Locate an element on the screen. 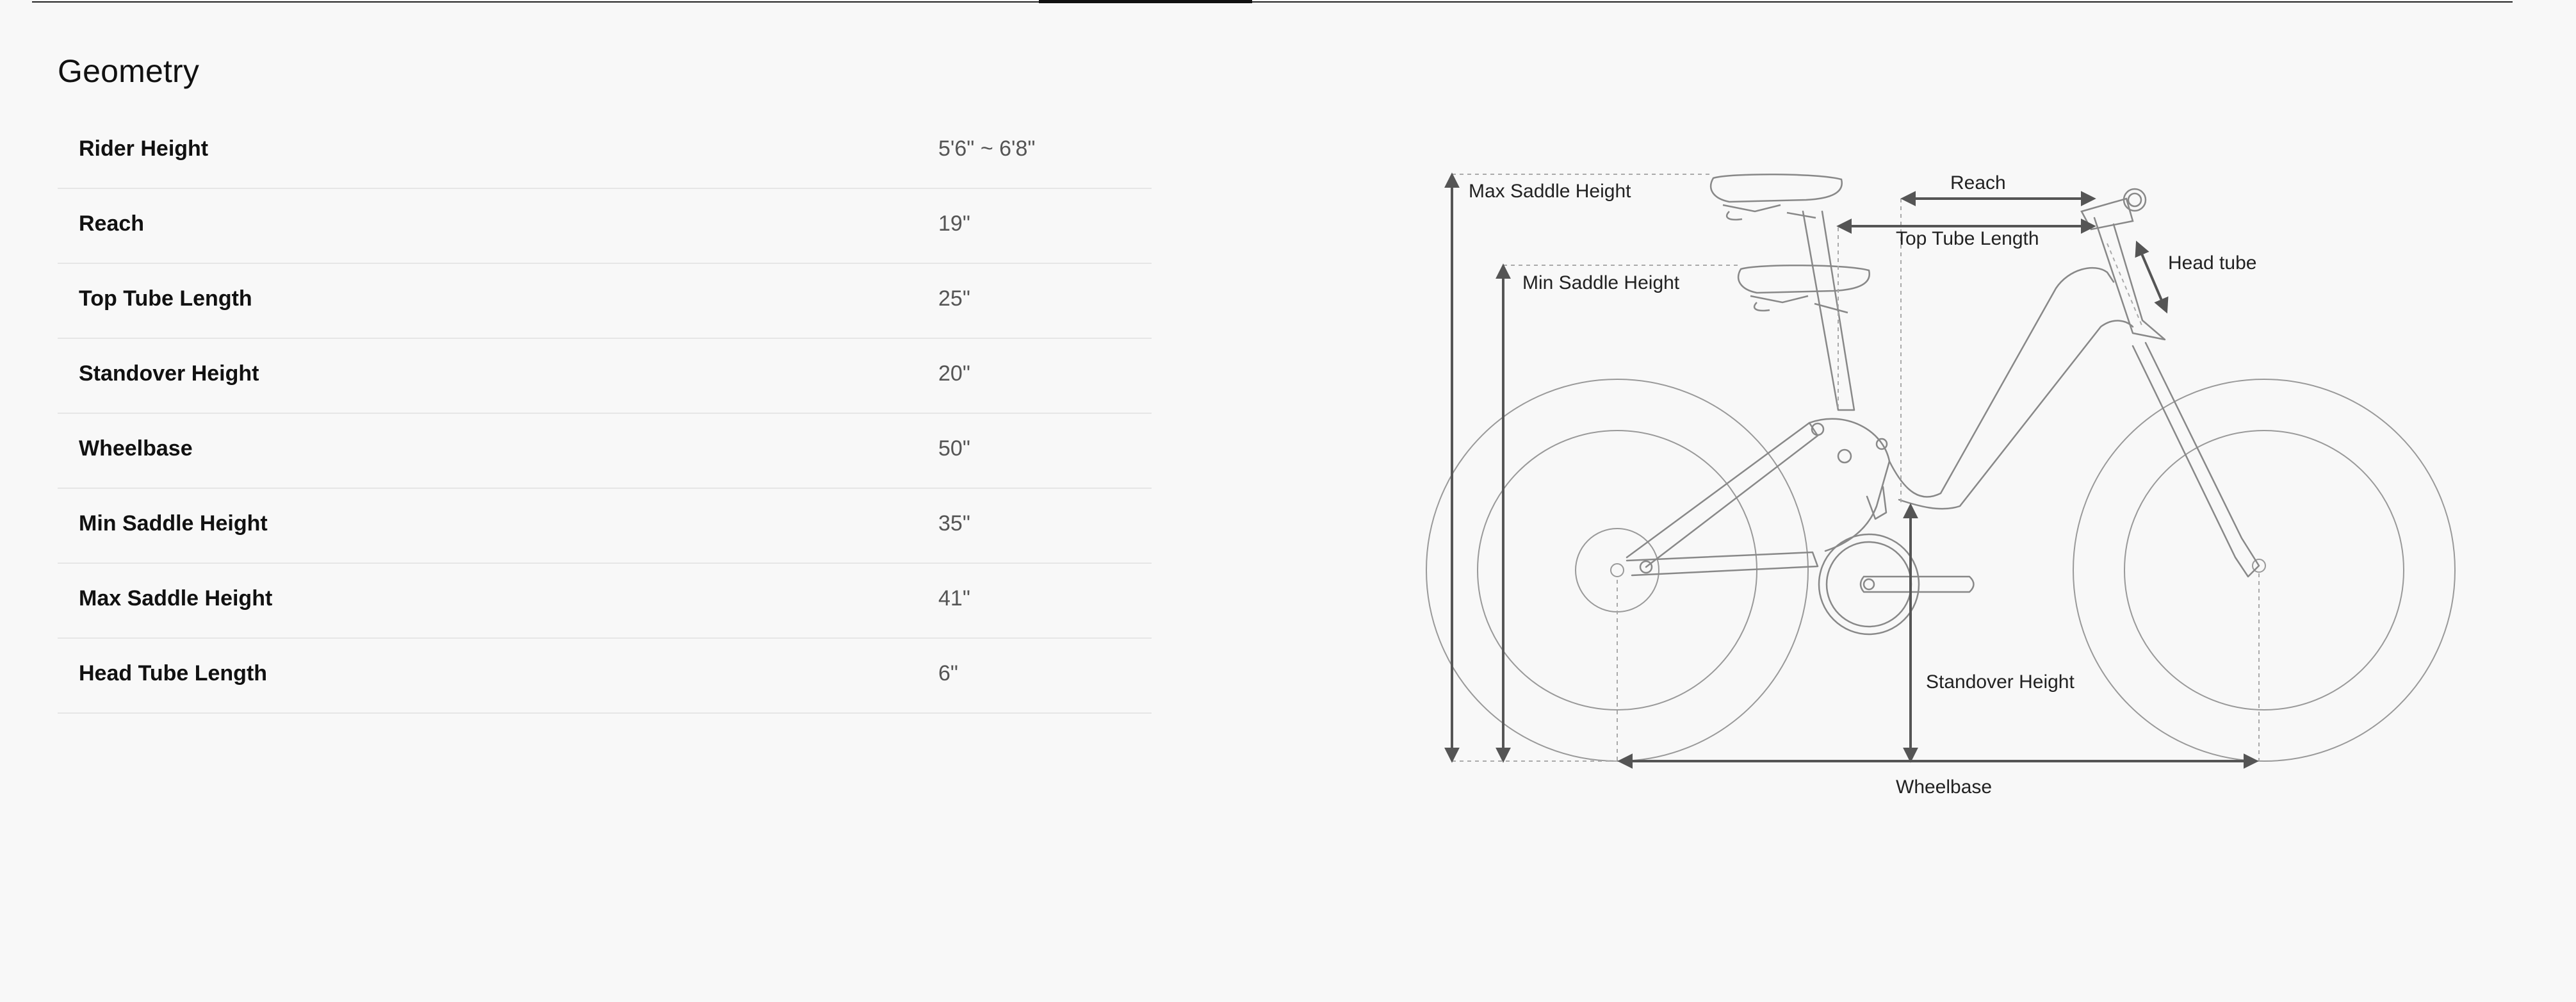 This screenshot has height=1002, width=2576. table-row: Standover Height 20" is located at coordinates (605, 376).